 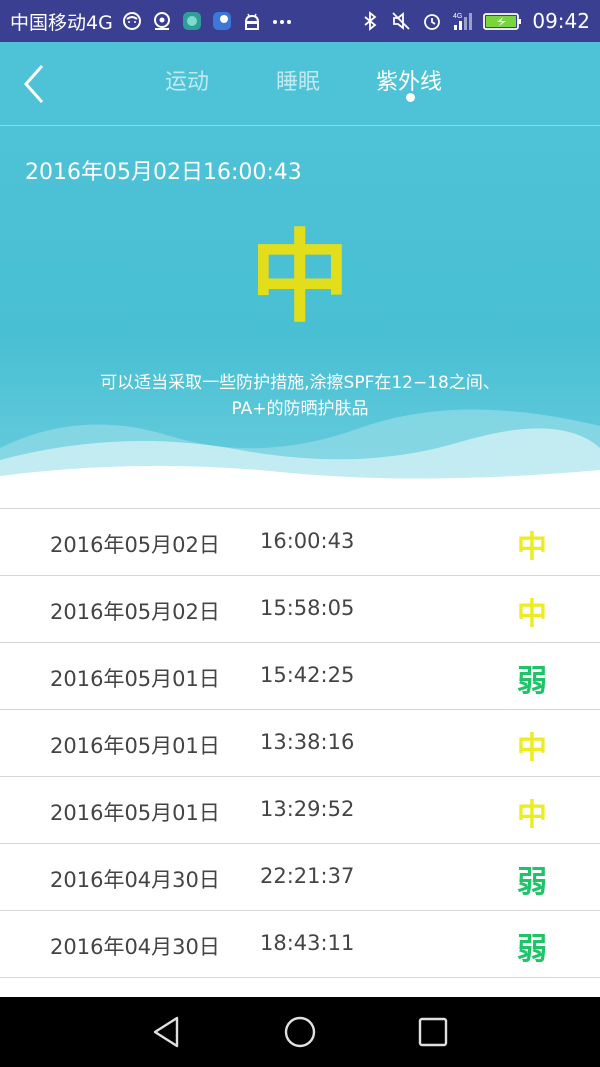 What do you see at coordinates (167, 1032) in the screenshot?
I see `nav-back-icon` at bounding box center [167, 1032].